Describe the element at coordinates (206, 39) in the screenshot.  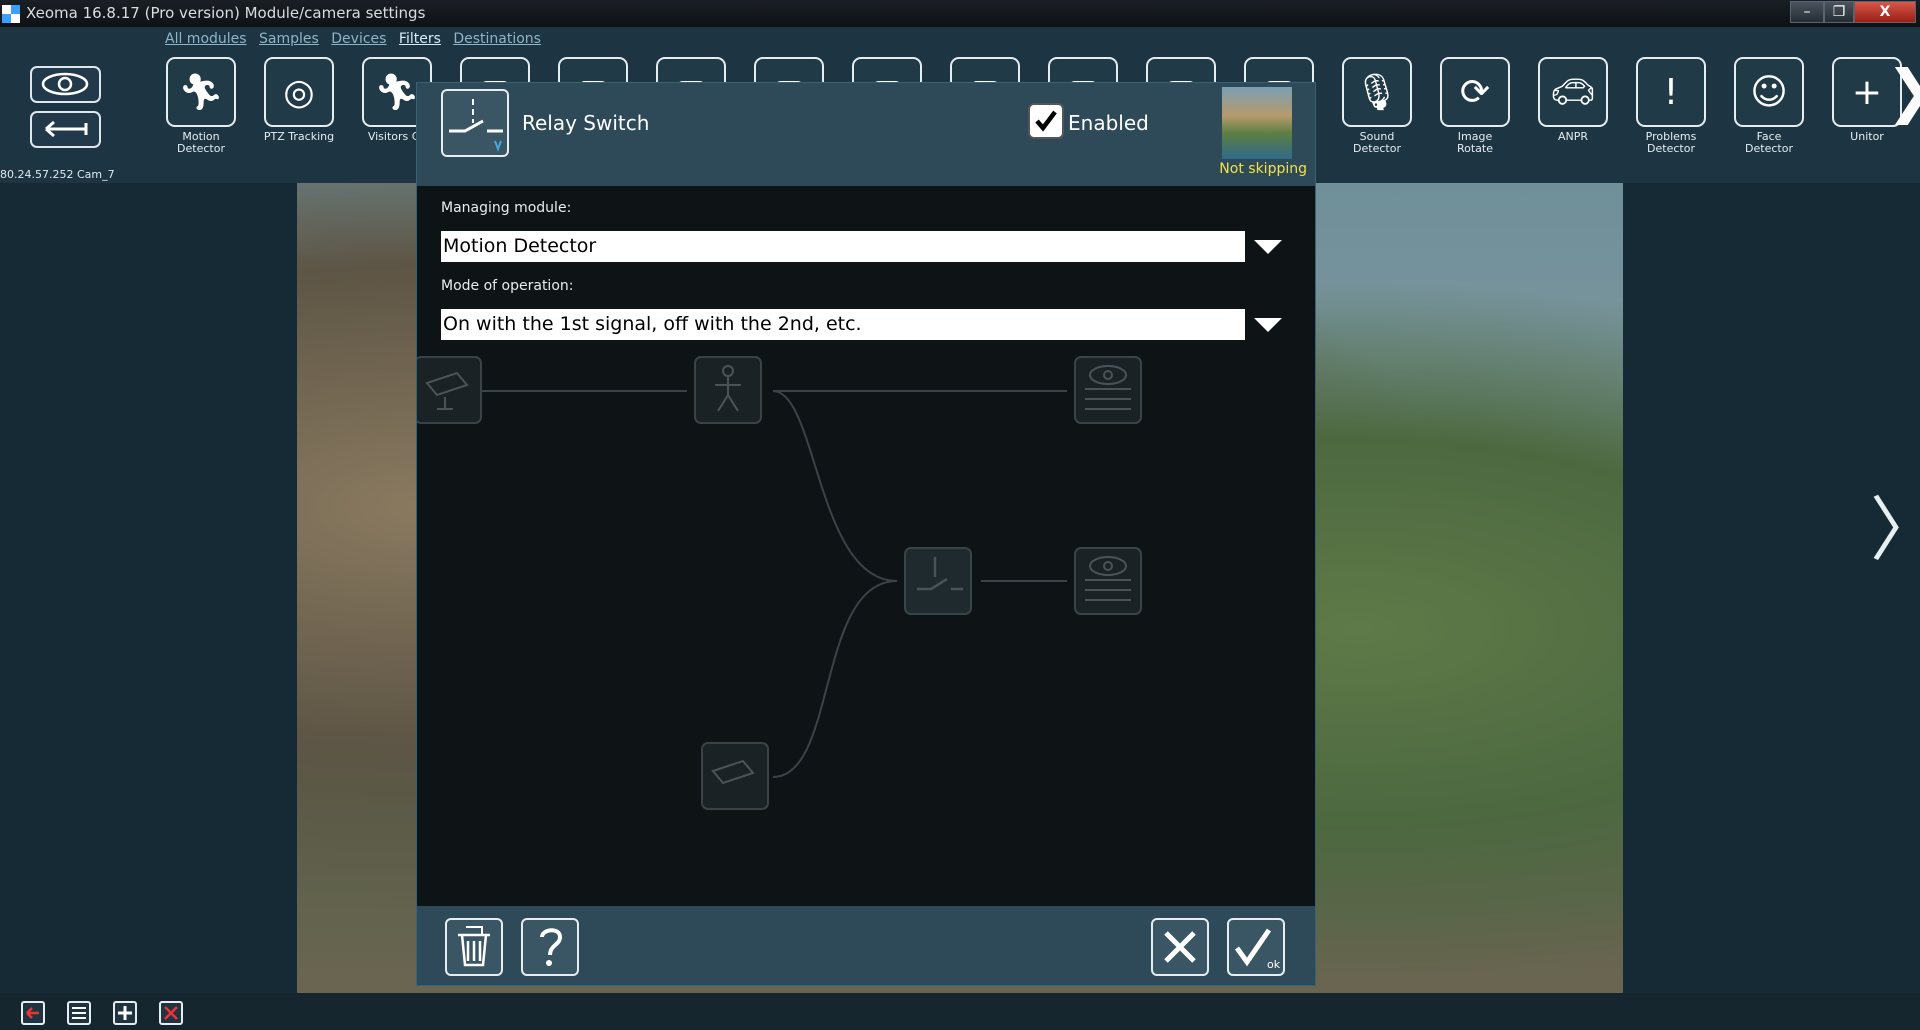
I see `tab-all-modules: All modules` at that location.